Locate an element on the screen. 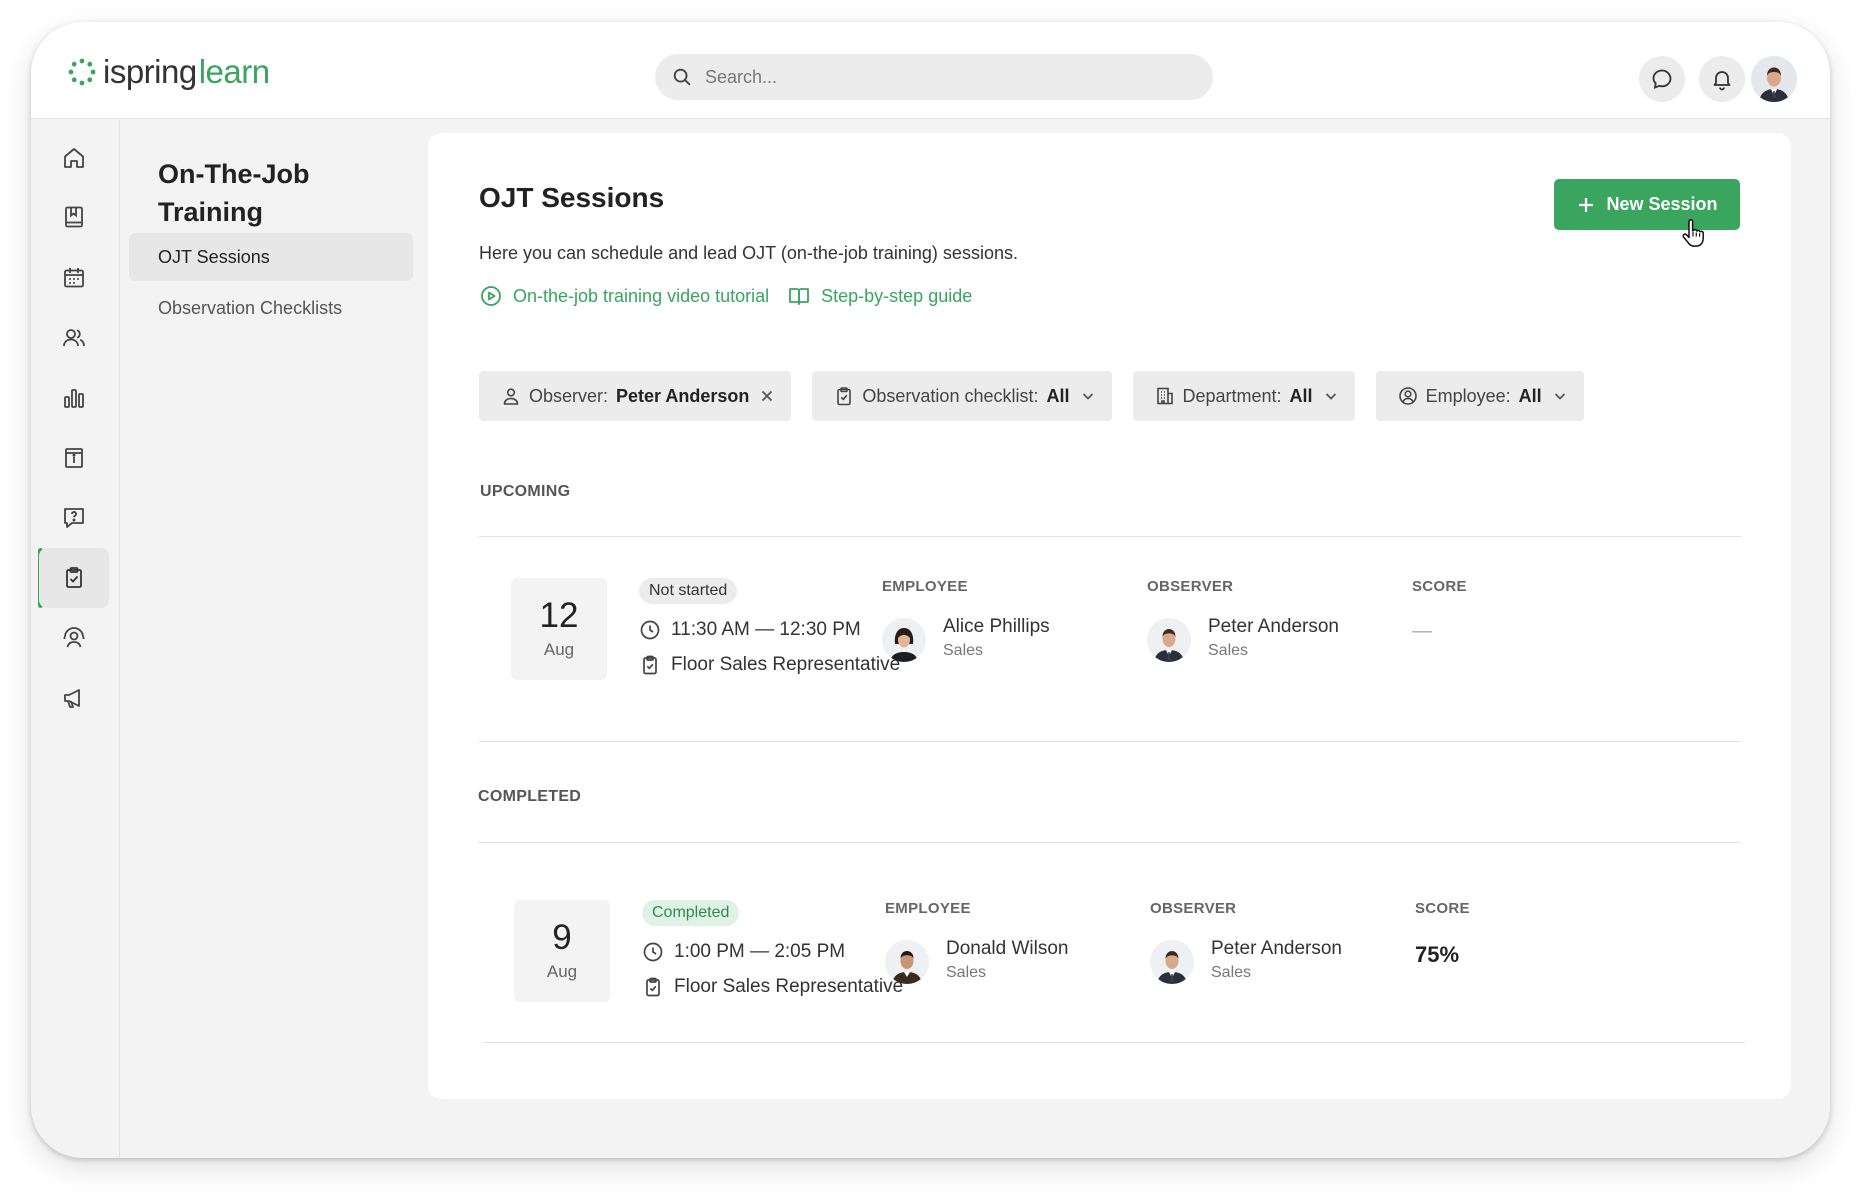 The height and width of the screenshot is (1198, 1860). session-checklist: Floor Sales Representative is located at coordinates (772, 987).